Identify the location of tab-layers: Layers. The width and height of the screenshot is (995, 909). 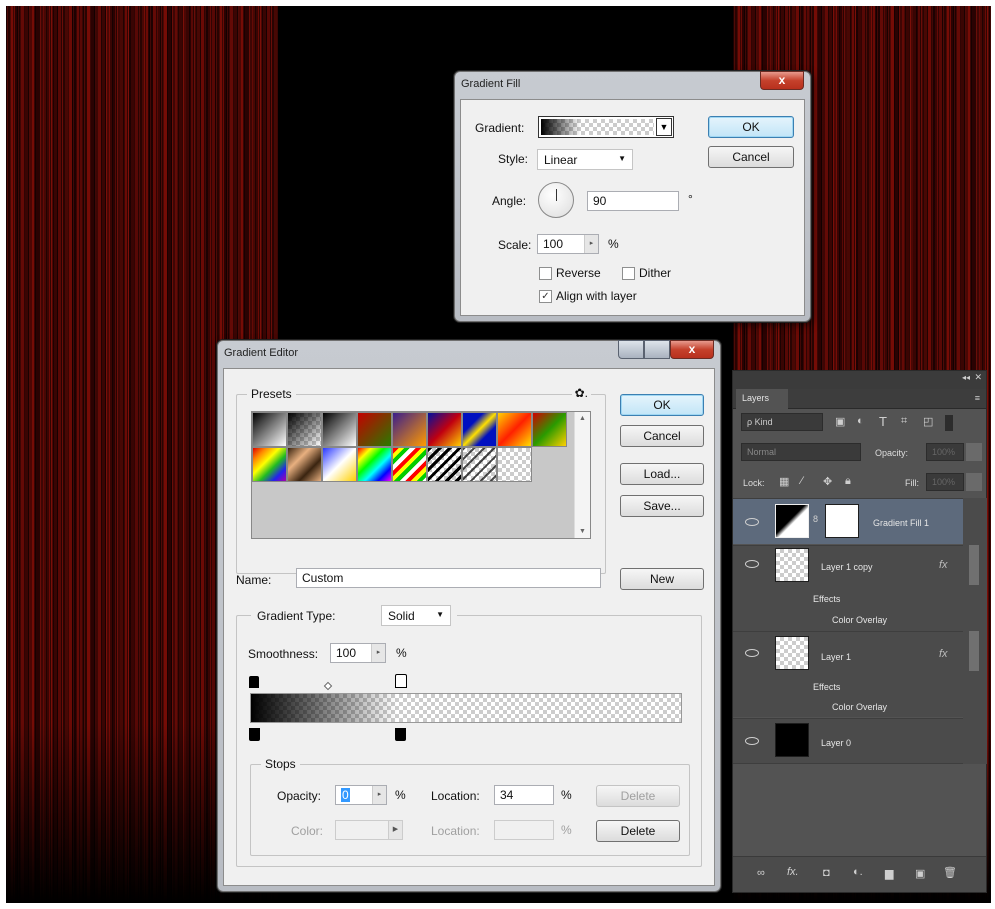
(762, 399).